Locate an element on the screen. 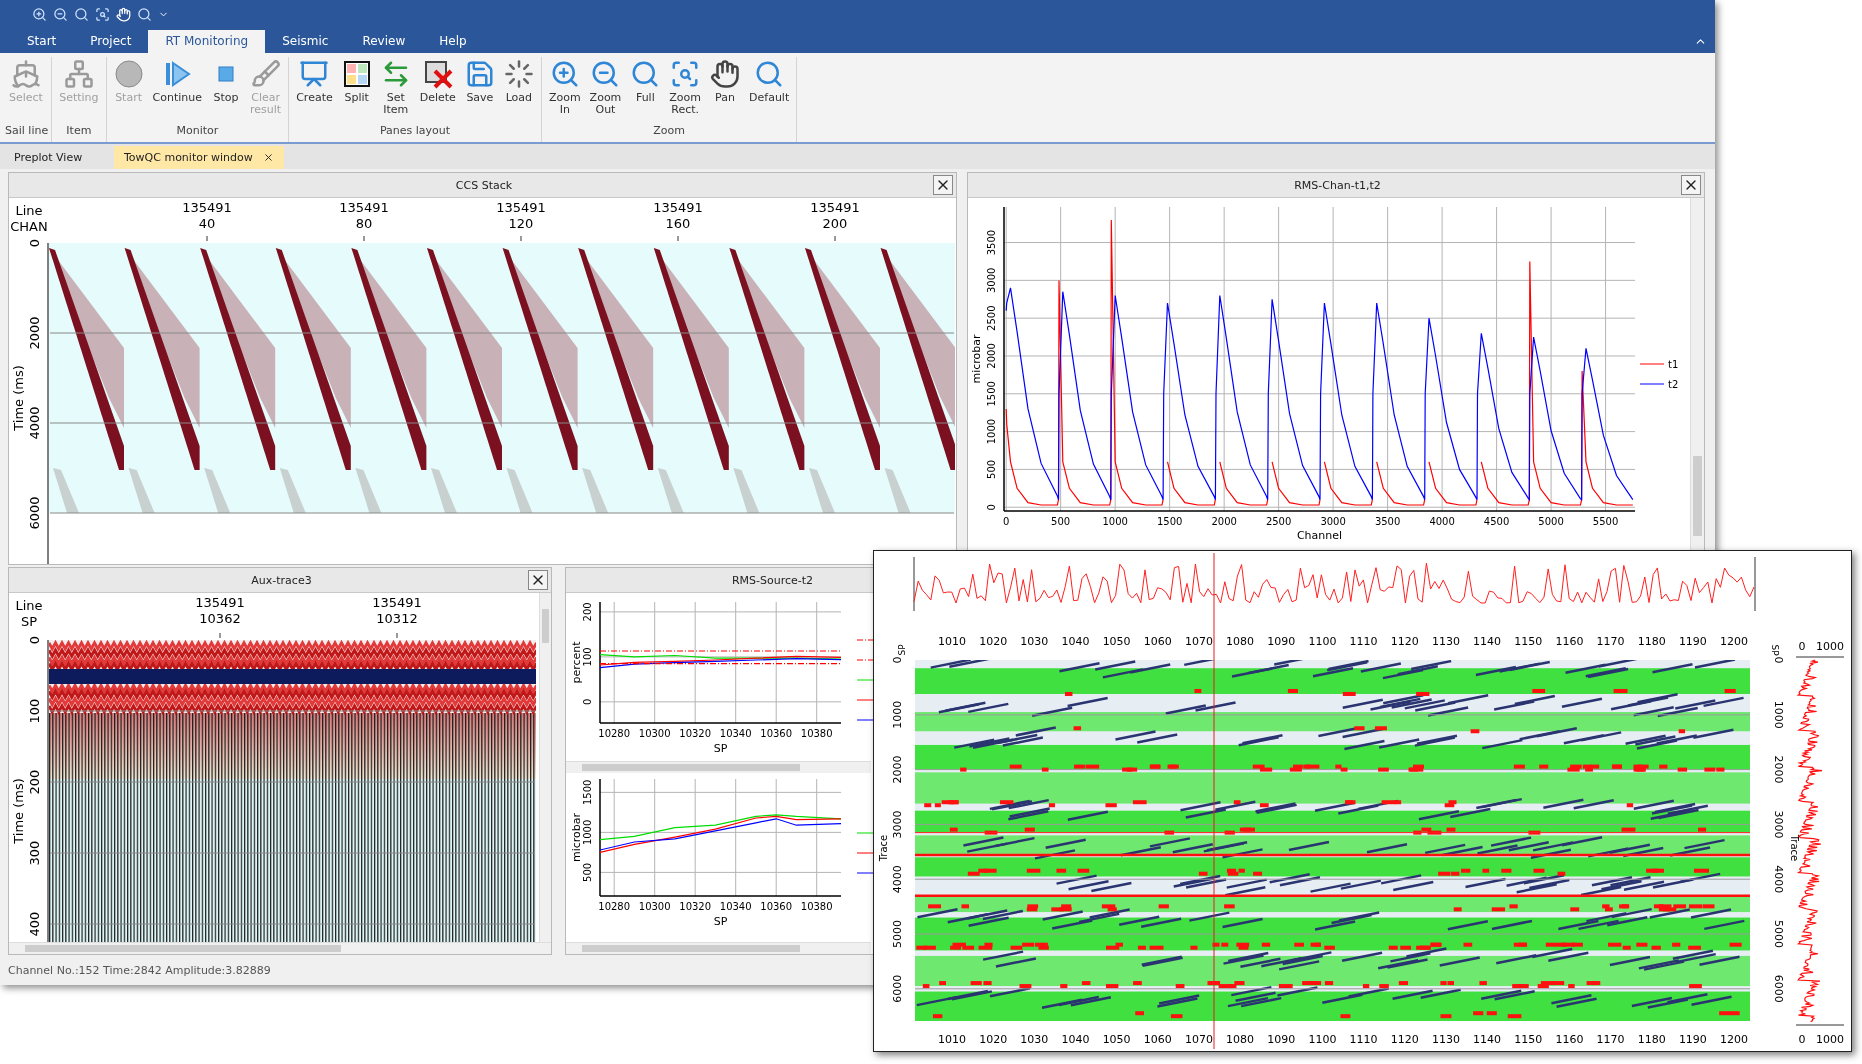 The height and width of the screenshot is (1064, 1862). ribbon-button: Default is located at coordinates (769, 81).